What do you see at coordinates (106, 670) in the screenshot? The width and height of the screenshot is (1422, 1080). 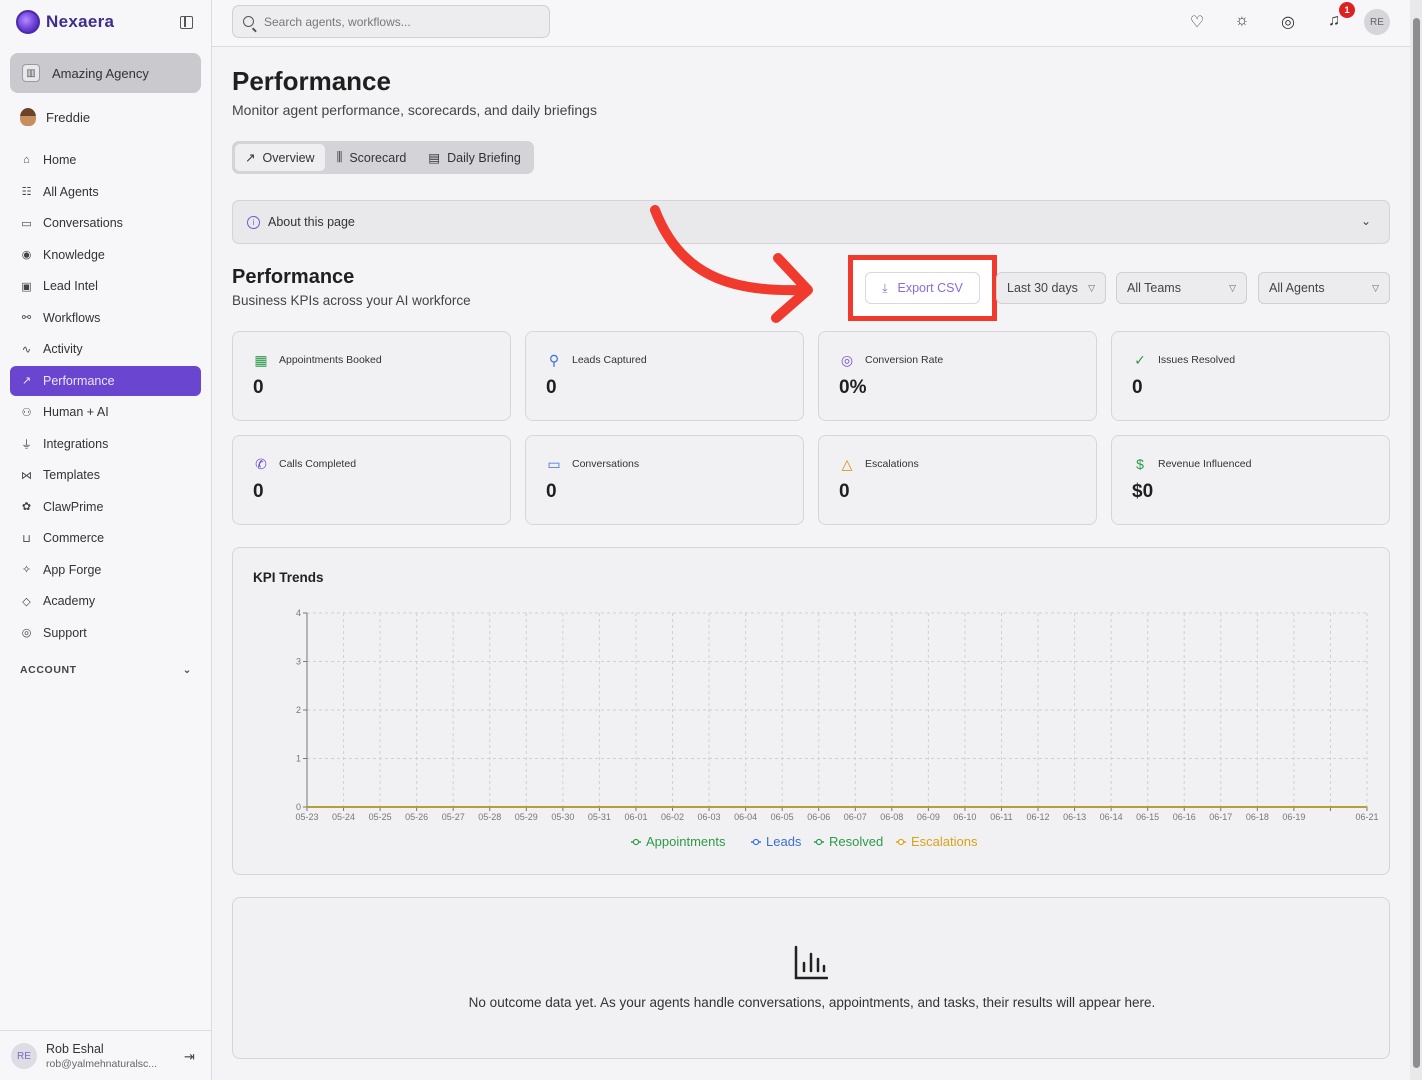 I see `account-section-toggle: ACCOUNT ⌄` at bounding box center [106, 670].